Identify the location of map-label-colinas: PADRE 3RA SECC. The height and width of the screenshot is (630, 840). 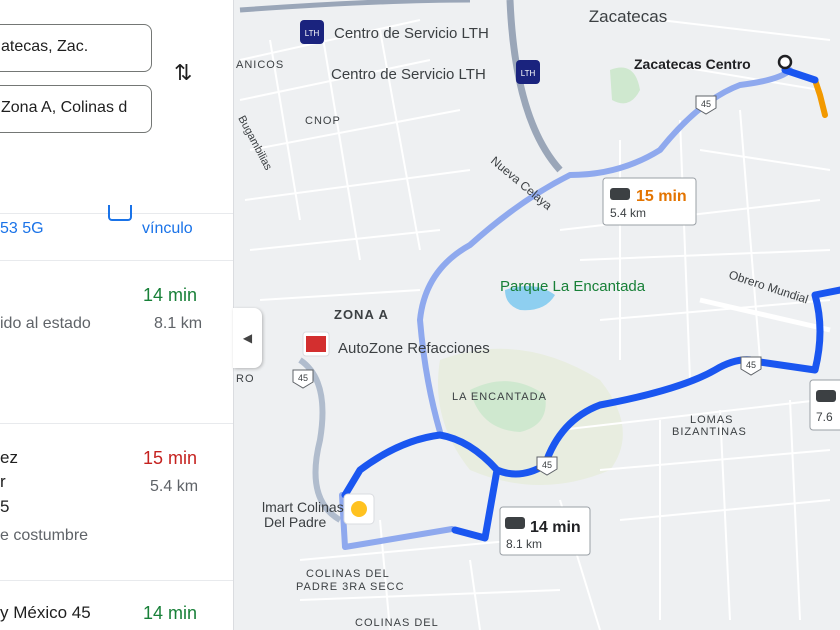
(350, 587).